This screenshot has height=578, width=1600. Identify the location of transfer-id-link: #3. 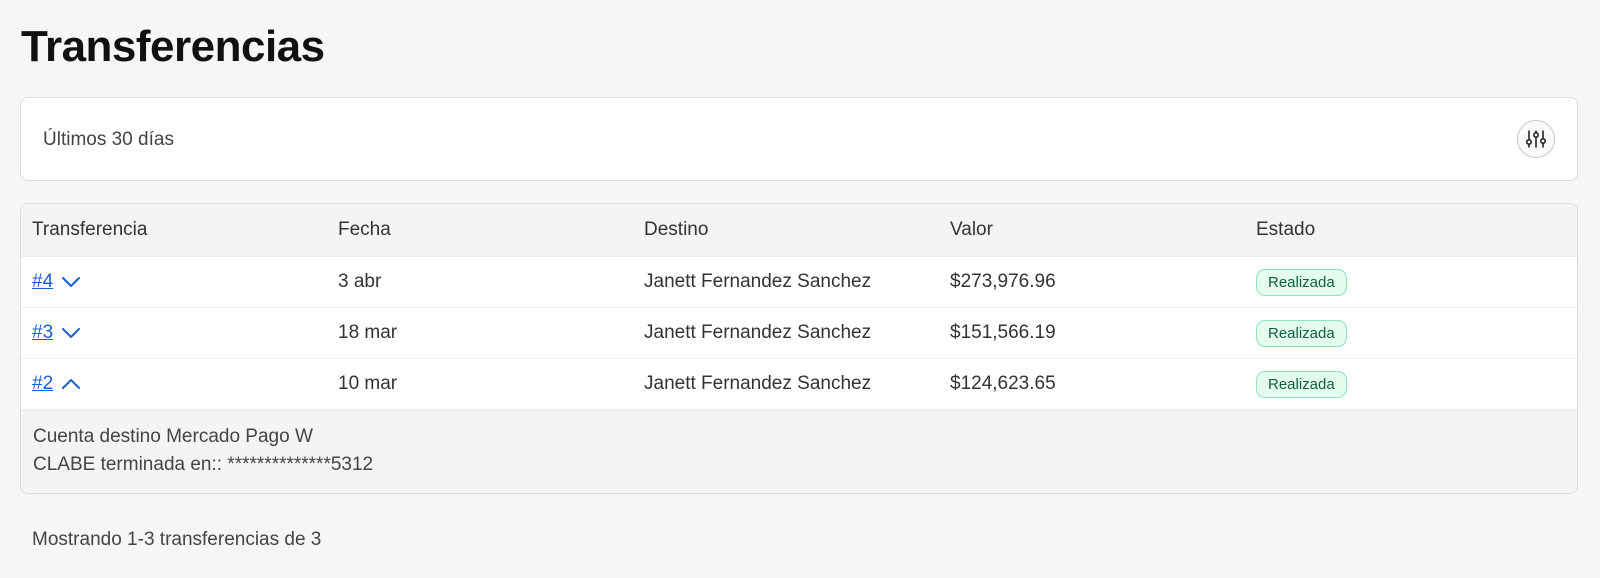
(42, 333).